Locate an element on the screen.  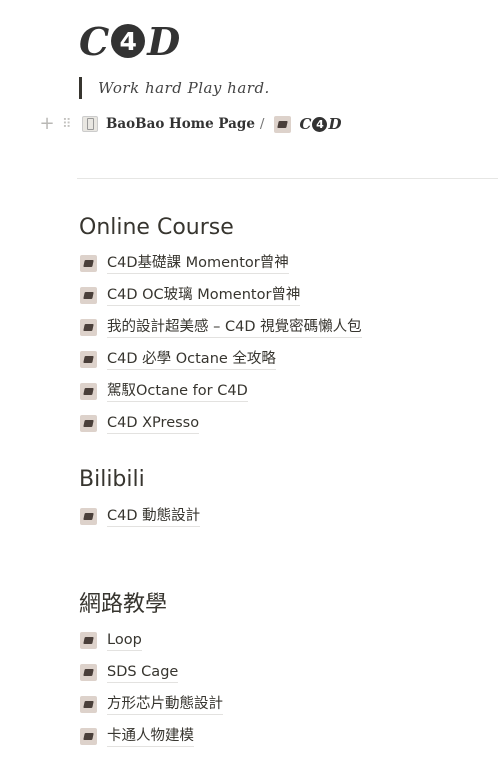
heading-bilibili: Bilibili is located at coordinates (112, 479).